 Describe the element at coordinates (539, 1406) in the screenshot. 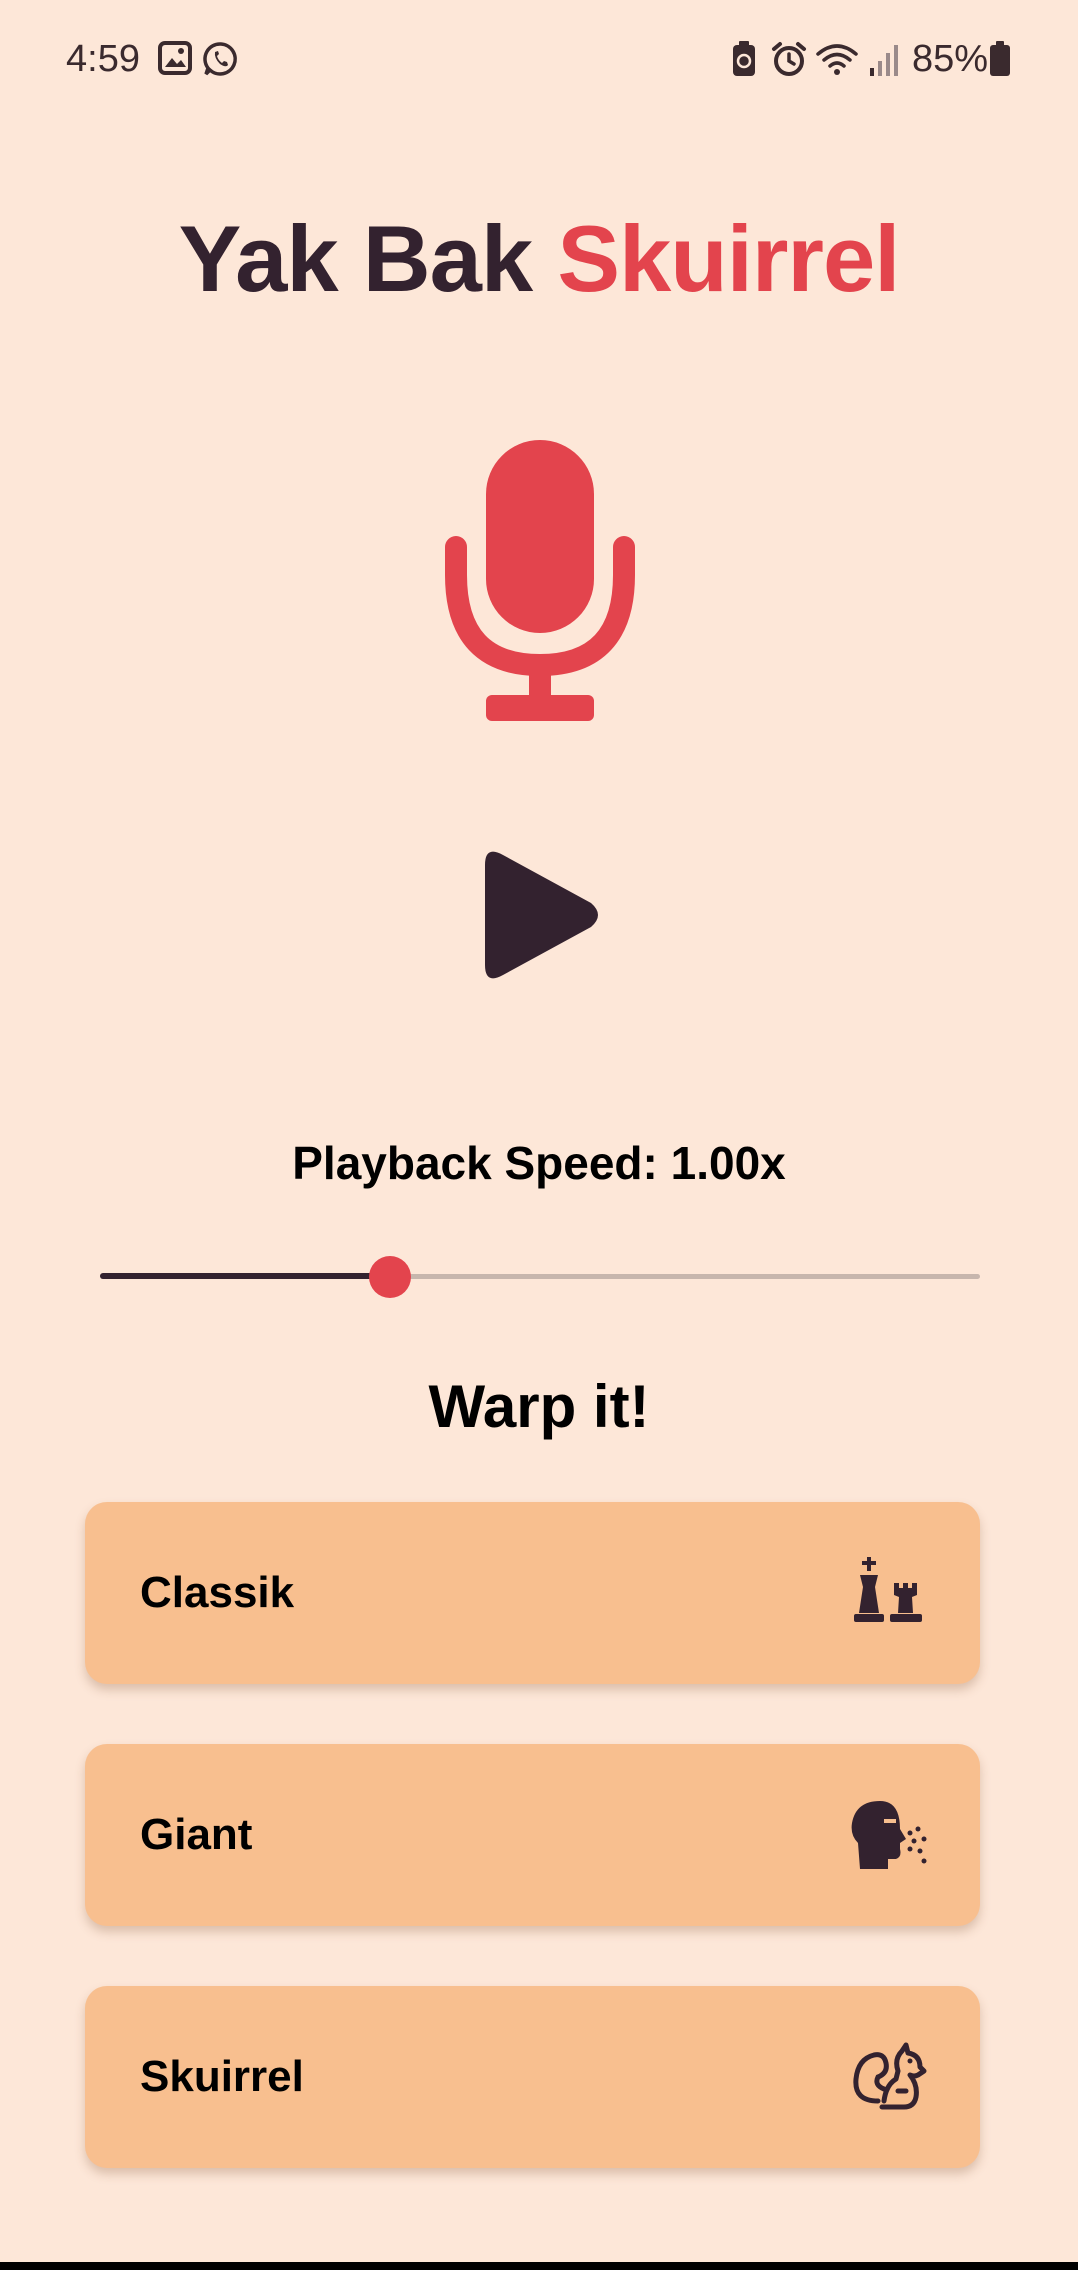

I see `warp-heading: Warp it!` at that location.